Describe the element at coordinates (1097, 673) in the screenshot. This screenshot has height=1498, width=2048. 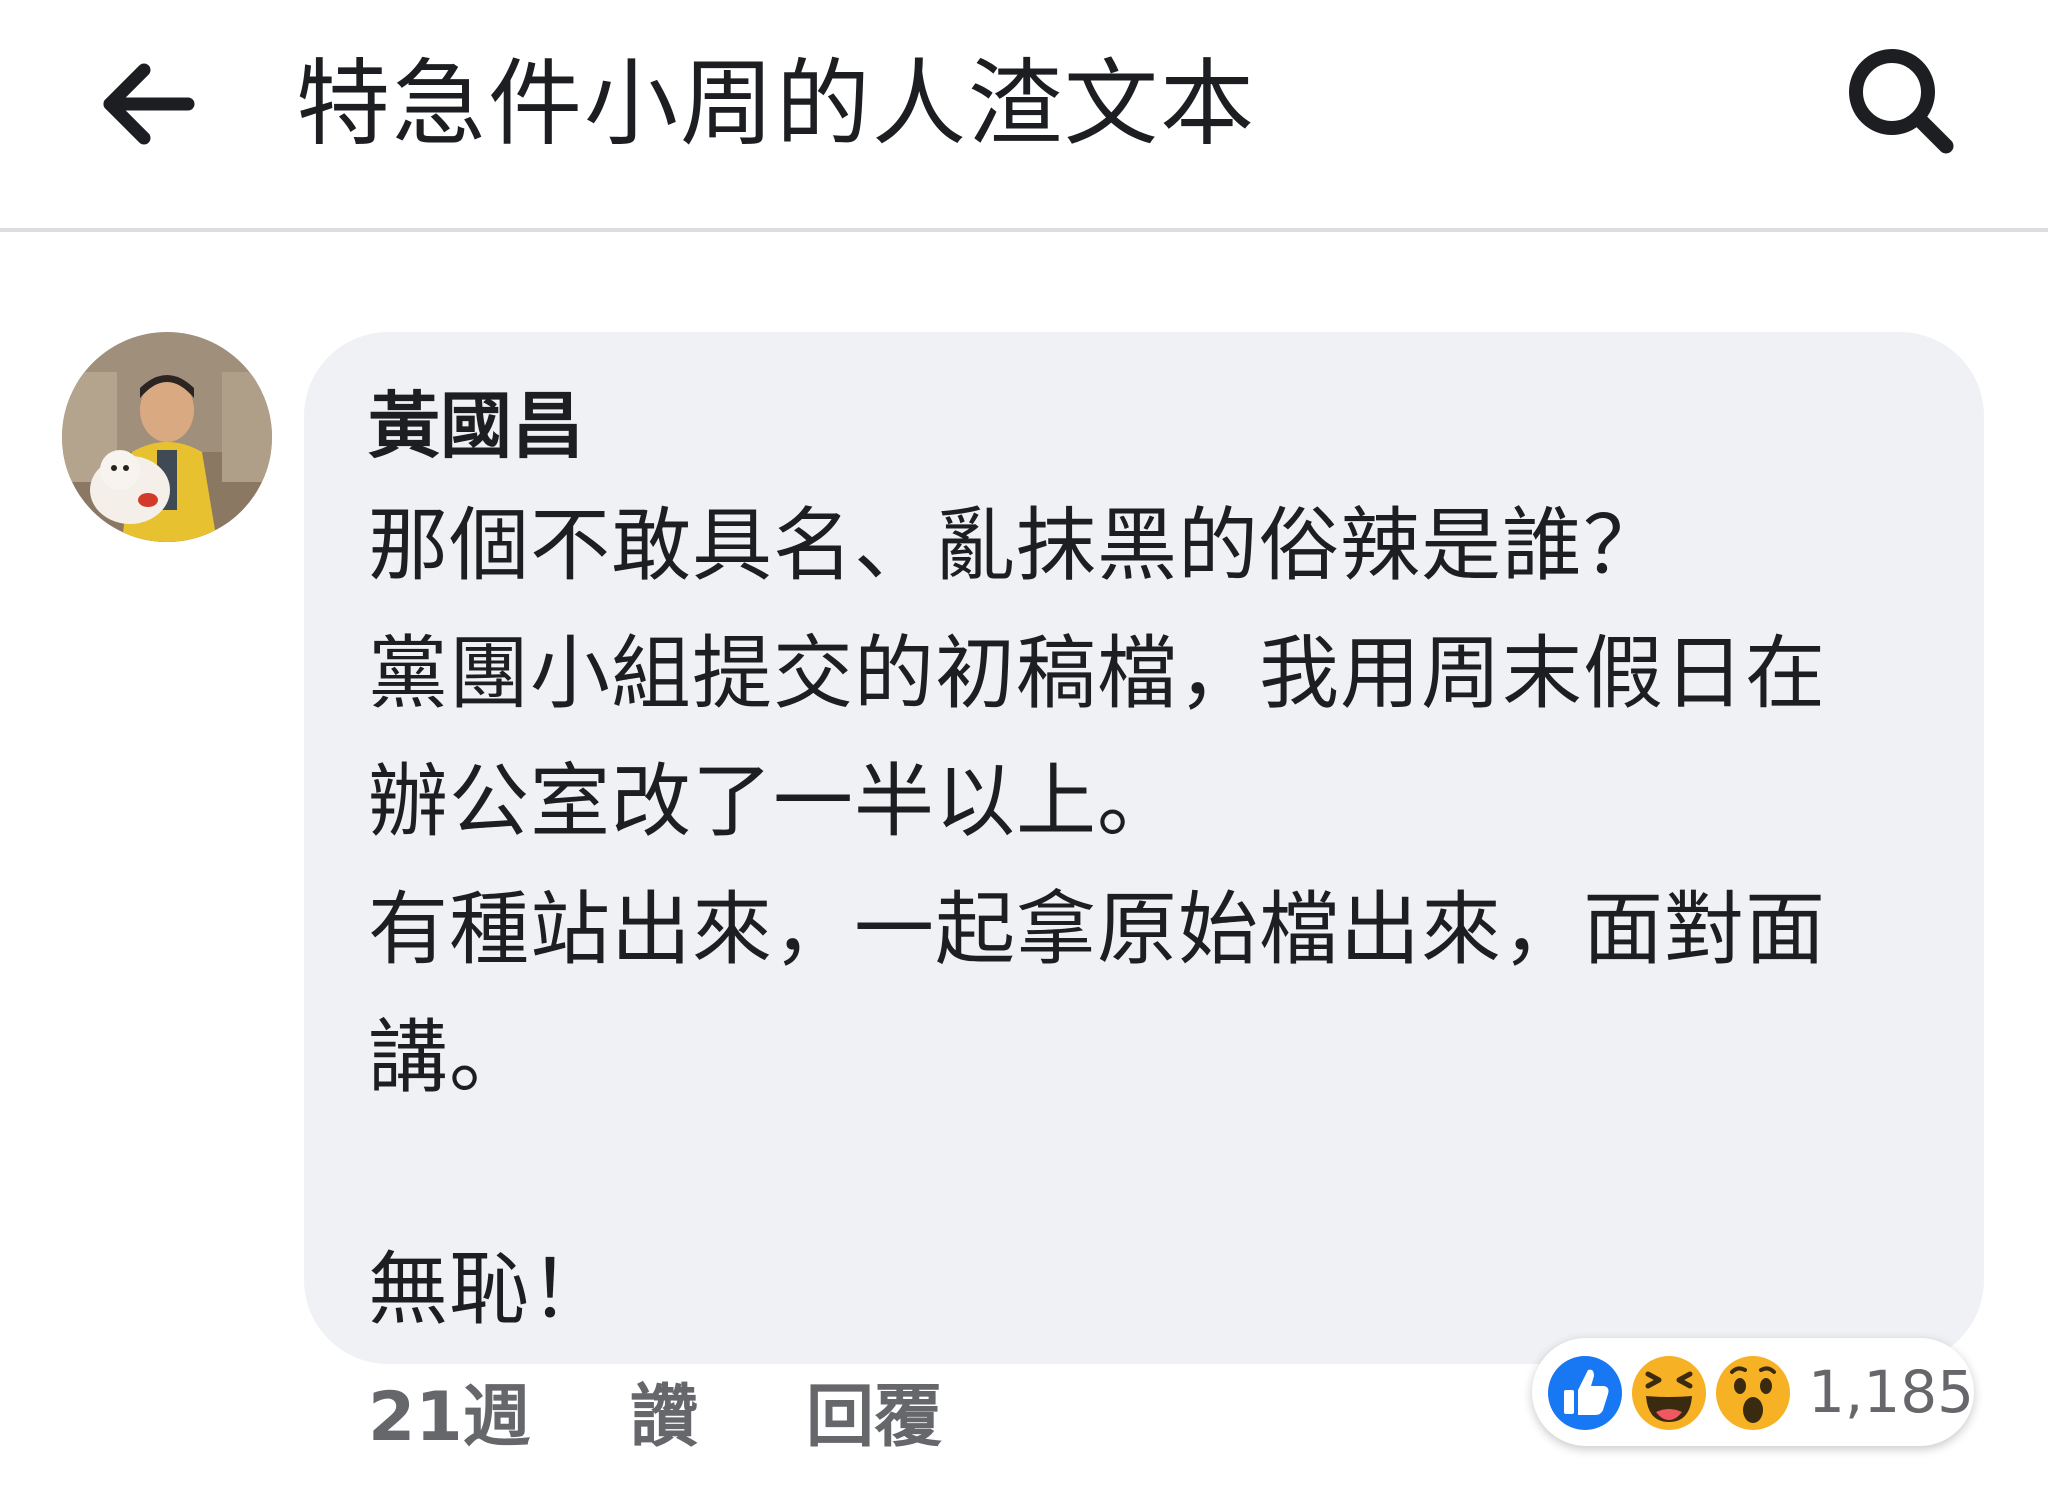
I see `comment-line: 黨團小組提交的初稿檔，我用周末假日在` at that location.